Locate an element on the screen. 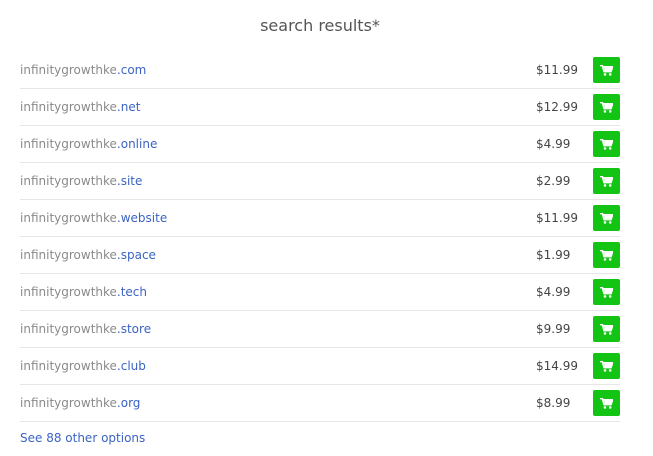 The width and height of the screenshot is (653, 456). domain-name: infinitygrowthke.club is located at coordinates (83, 366).